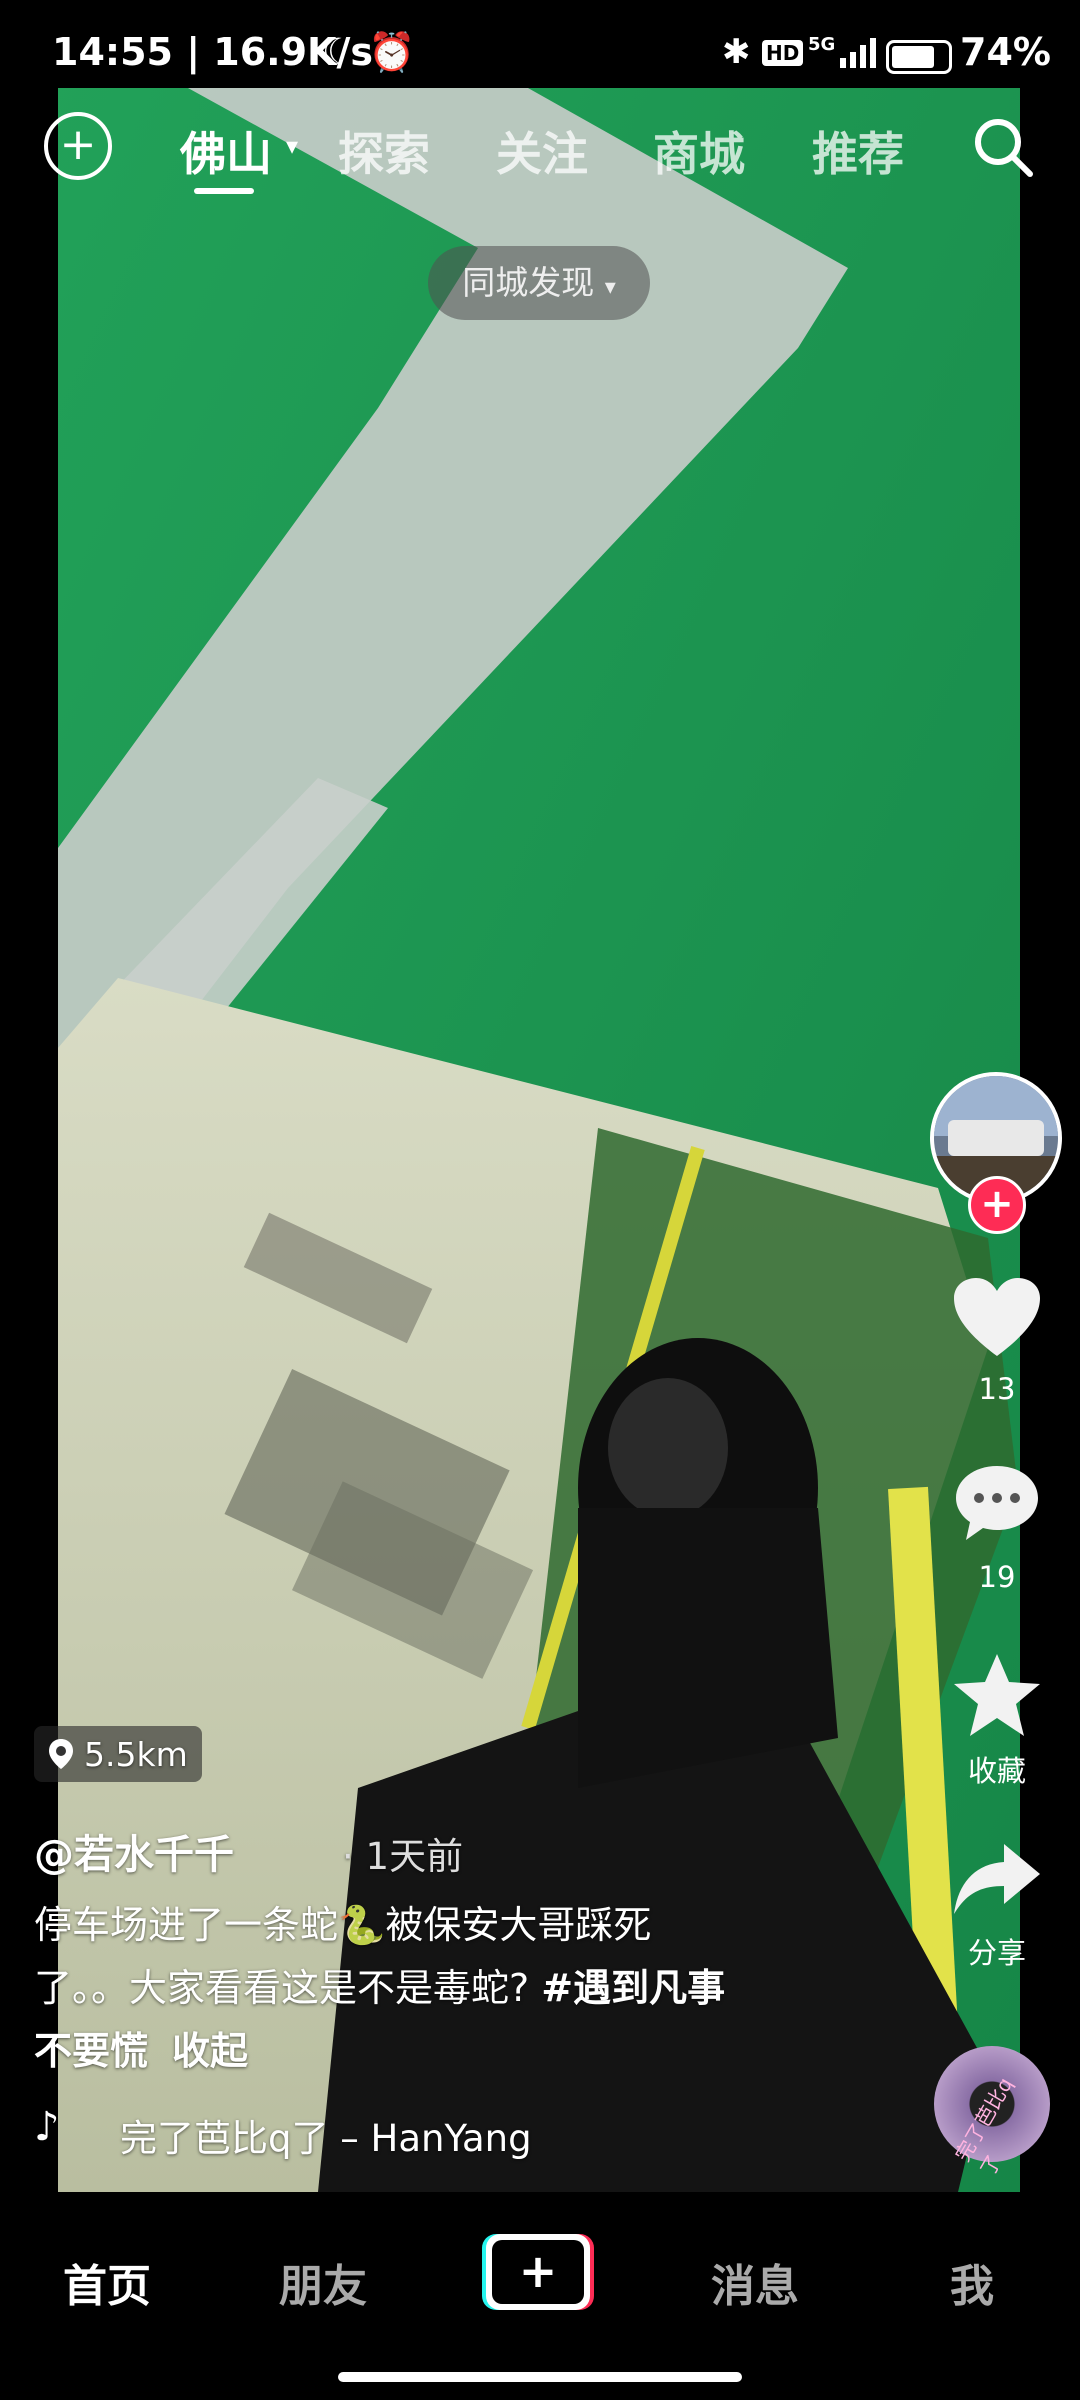 The height and width of the screenshot is (2400, 1080). What do you see at coordinates (997, 1880) in the screenshot?
I see `share-icon` at bounding box center [997, 1880].